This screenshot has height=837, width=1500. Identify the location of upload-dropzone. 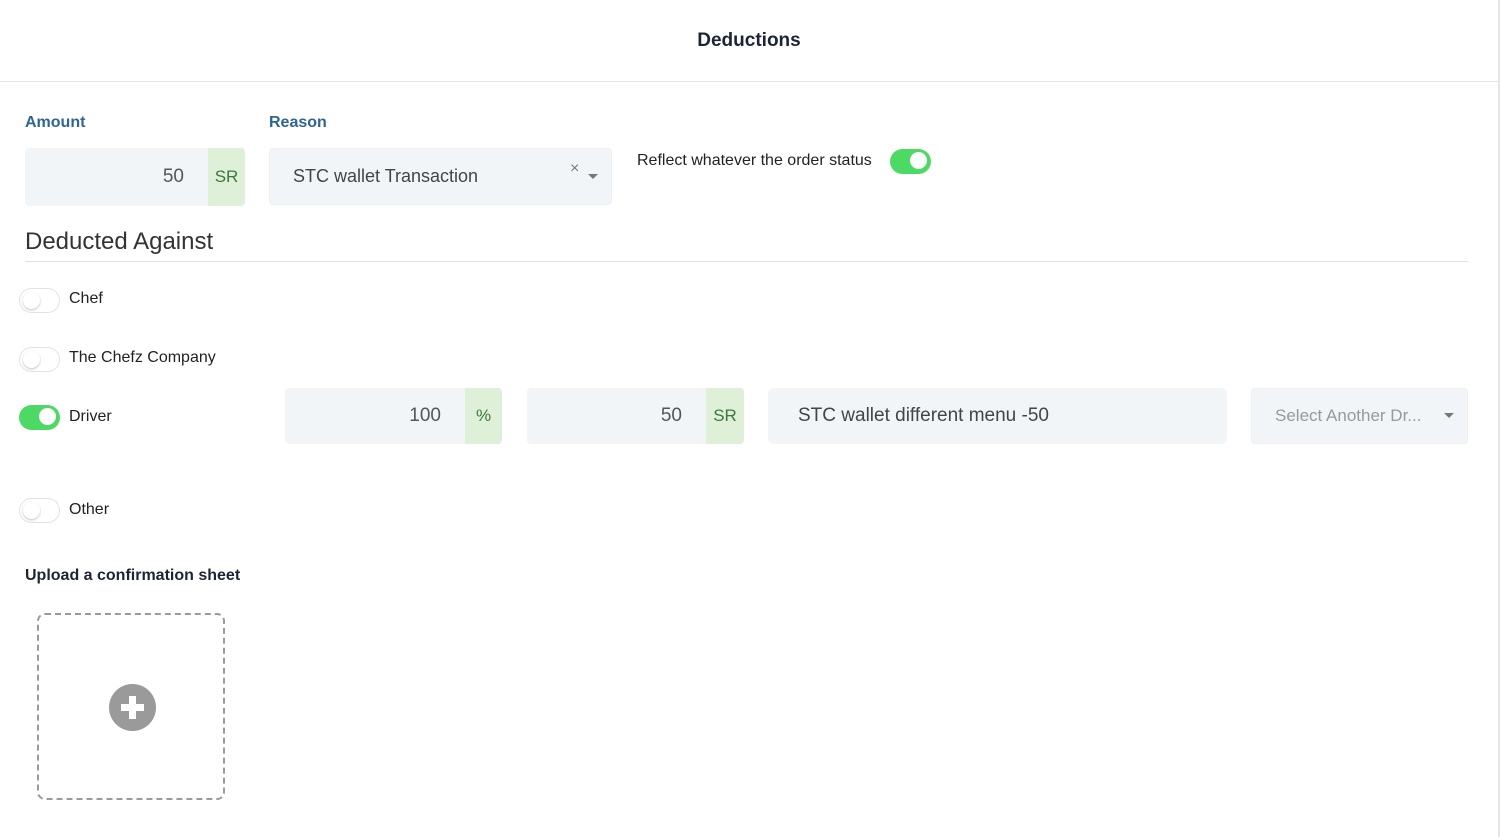
(131, 706).